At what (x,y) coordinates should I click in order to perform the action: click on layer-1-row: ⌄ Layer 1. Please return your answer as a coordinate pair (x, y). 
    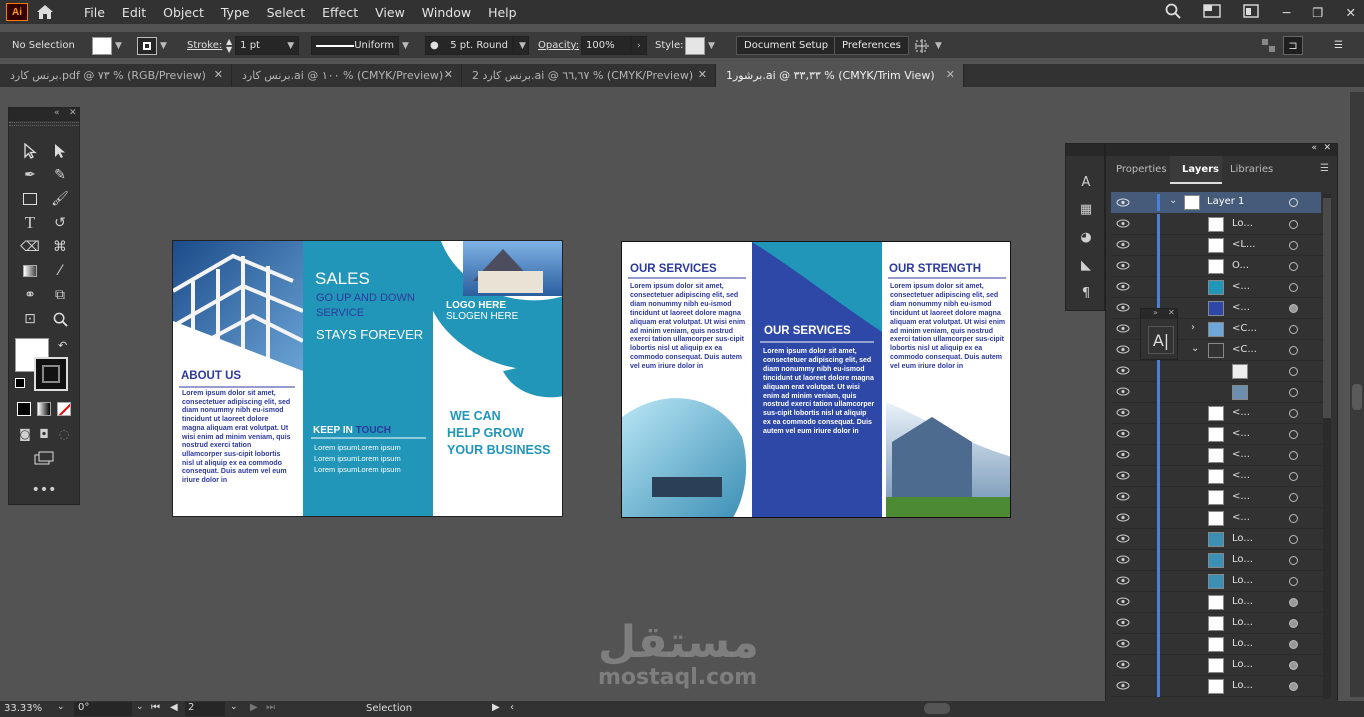
    Looking at the image, I should click on (1216, 202).